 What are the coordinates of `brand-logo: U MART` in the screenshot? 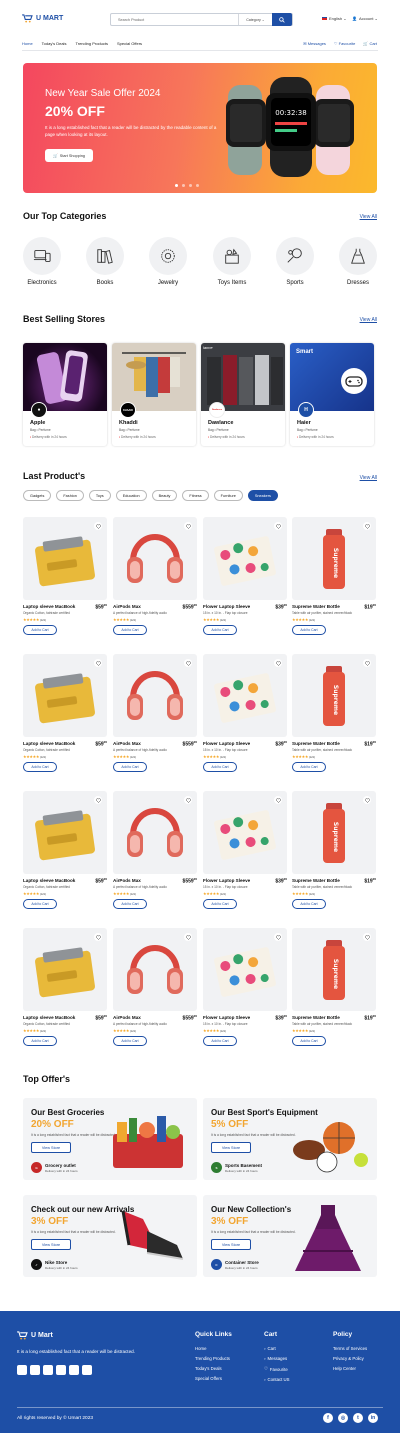 It's located at (42, 18).